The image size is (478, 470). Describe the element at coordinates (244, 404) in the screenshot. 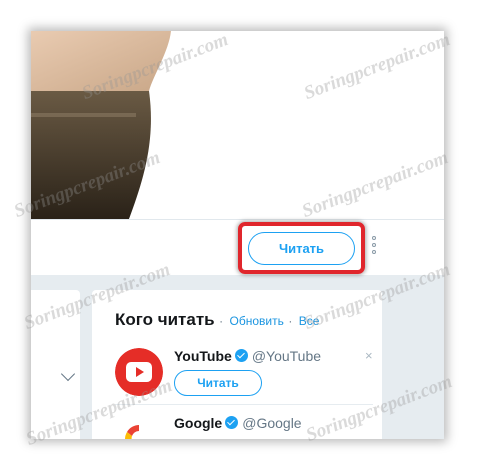

I see `divider` at that location.